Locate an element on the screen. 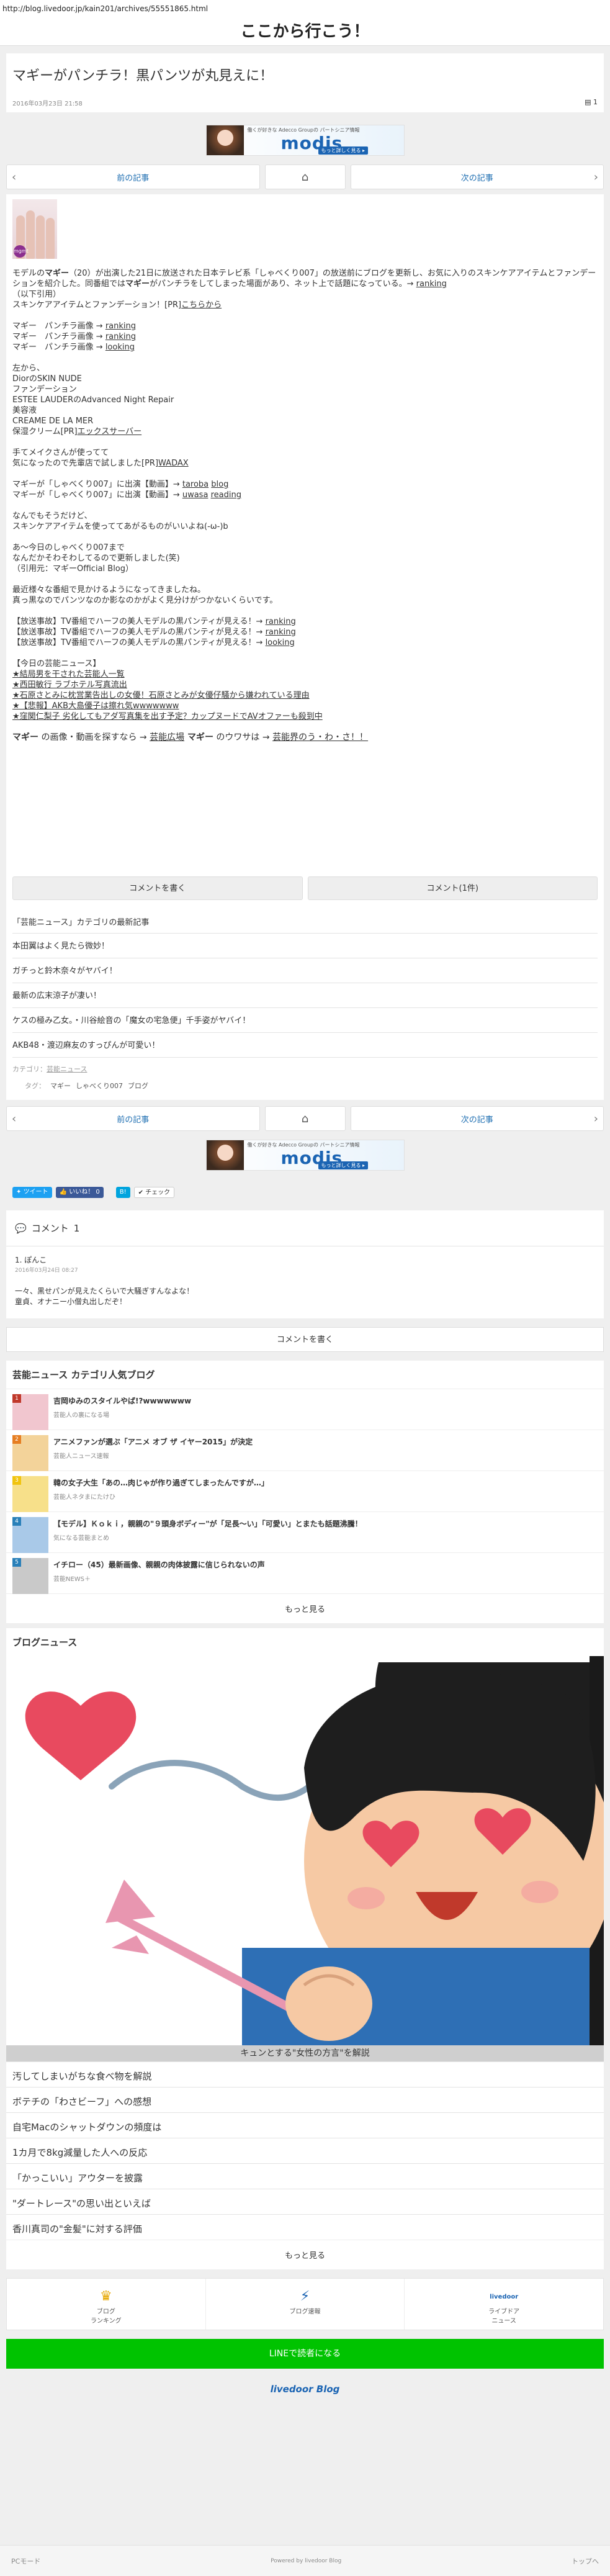 This screenshot has width=610, height=2576. ranking-link: ranking is located at coordinates (431, 284).